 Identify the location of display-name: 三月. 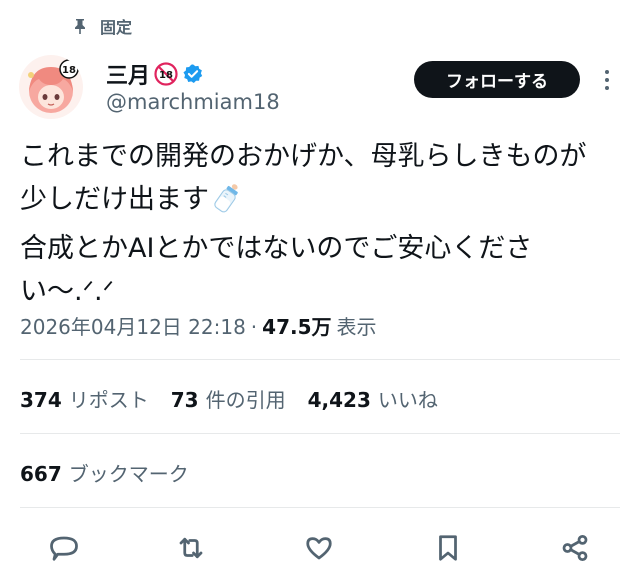
(128, 74).